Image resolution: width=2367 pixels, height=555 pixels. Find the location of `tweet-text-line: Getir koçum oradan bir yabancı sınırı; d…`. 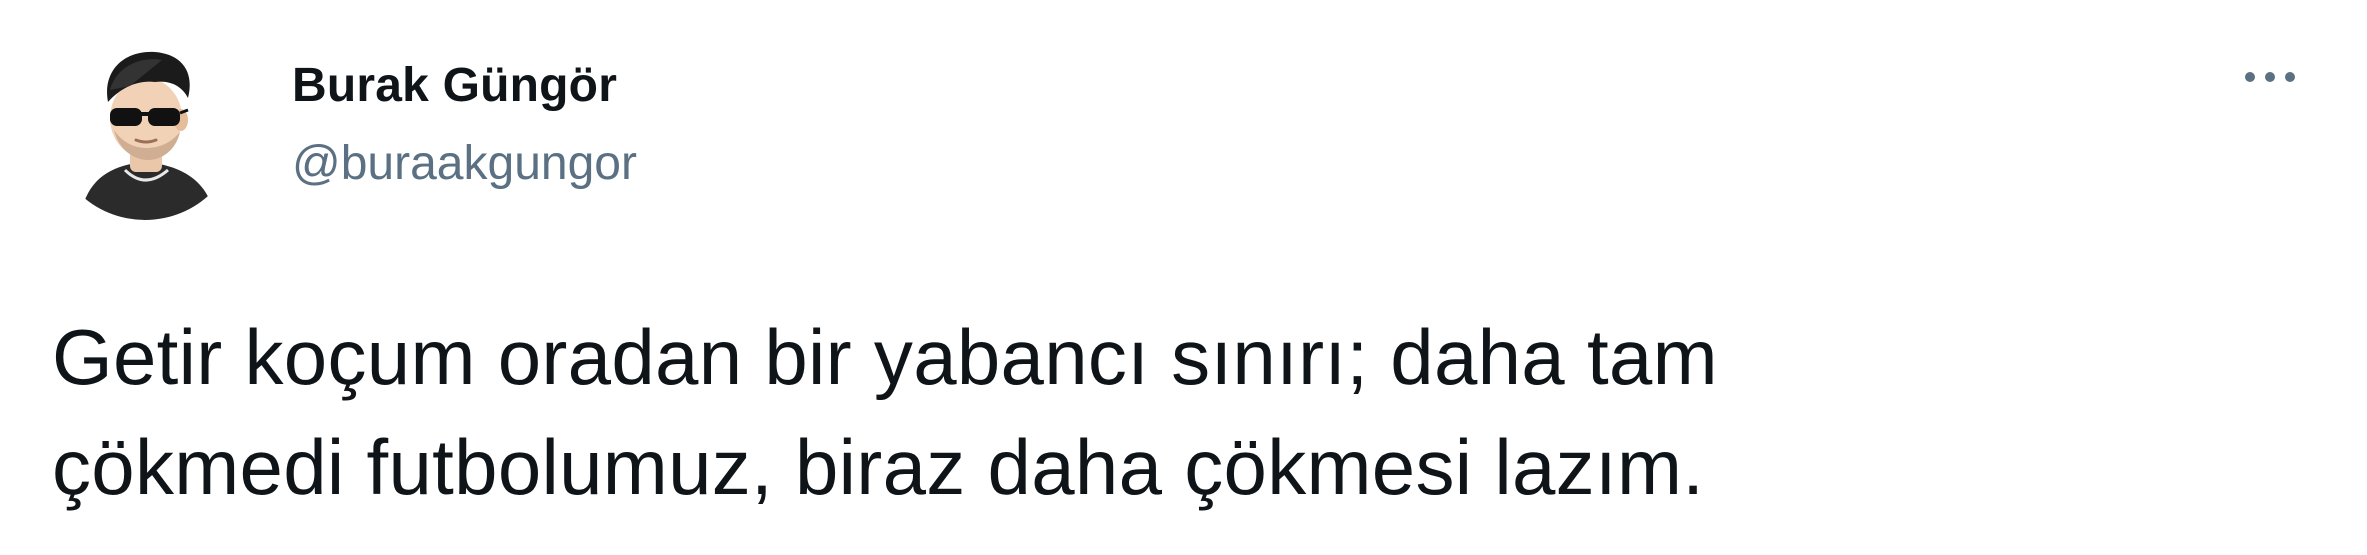

tweet-text-line: Getir koçum oradan bir yabancı sınırı; d… is located at coordinates (885, 357).